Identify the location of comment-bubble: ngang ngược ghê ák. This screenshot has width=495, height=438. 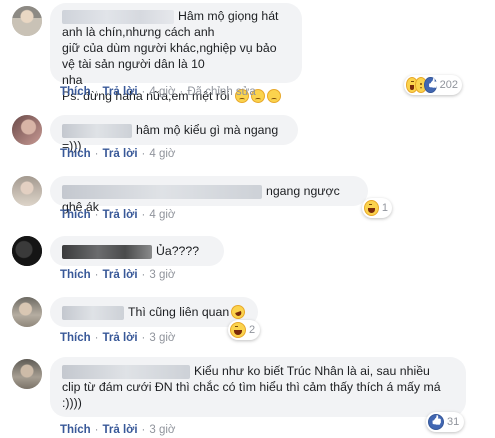
(209, 195).